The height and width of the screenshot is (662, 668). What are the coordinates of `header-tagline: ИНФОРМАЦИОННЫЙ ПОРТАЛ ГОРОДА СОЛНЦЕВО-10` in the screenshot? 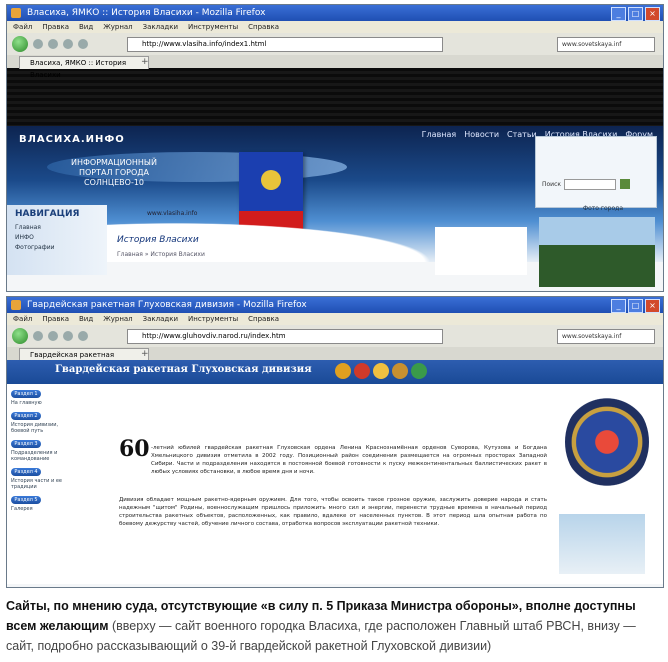 It's located at (114, 172).